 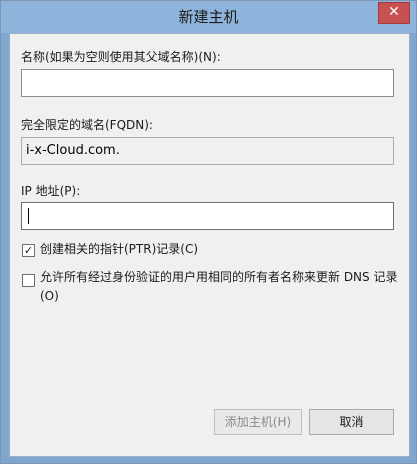 I want to click on close-button: ✕, so click(x=394, y=13).